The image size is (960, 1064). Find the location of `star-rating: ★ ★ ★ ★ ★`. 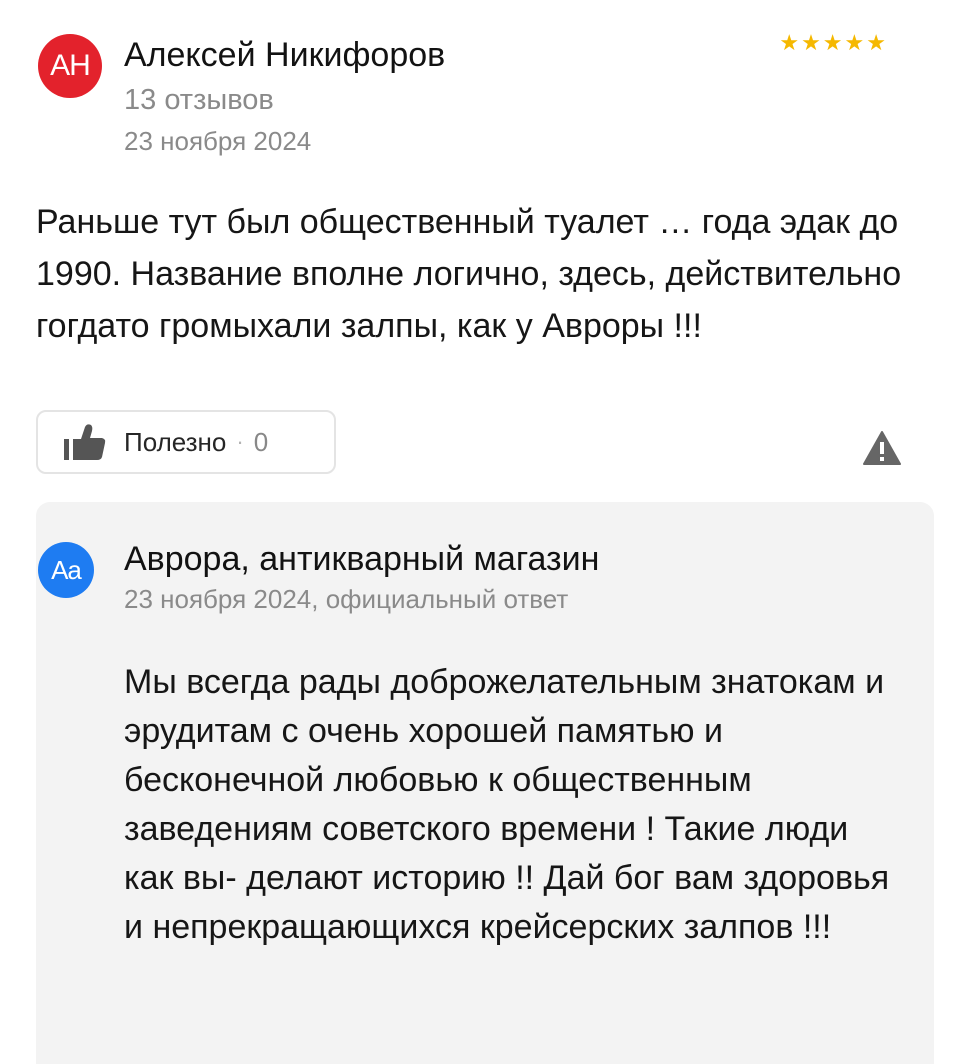

star-rating: ★ ★ ★ ★ ★ is located at coordinates (832, 43).